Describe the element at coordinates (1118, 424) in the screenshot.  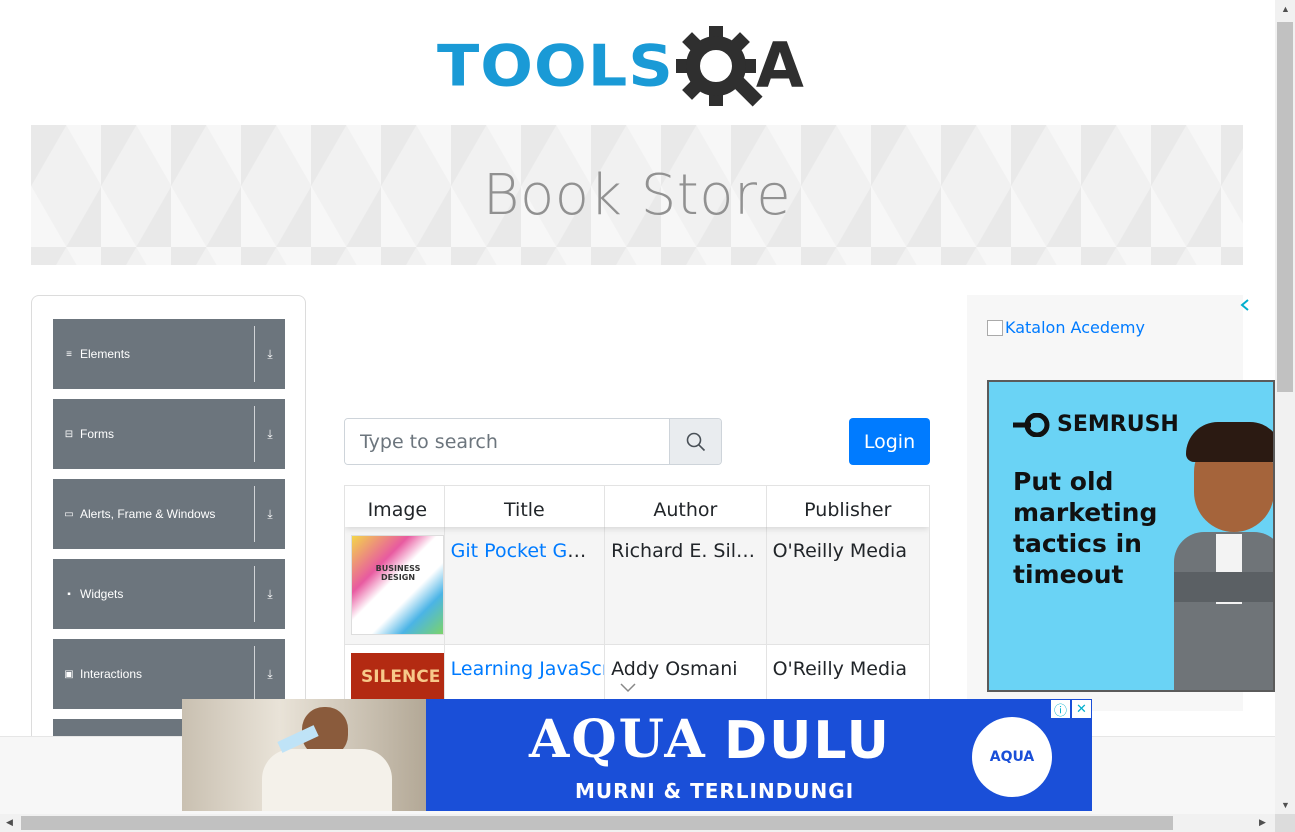
I see `semrush-brand-text: SEMRUSH` at that location.